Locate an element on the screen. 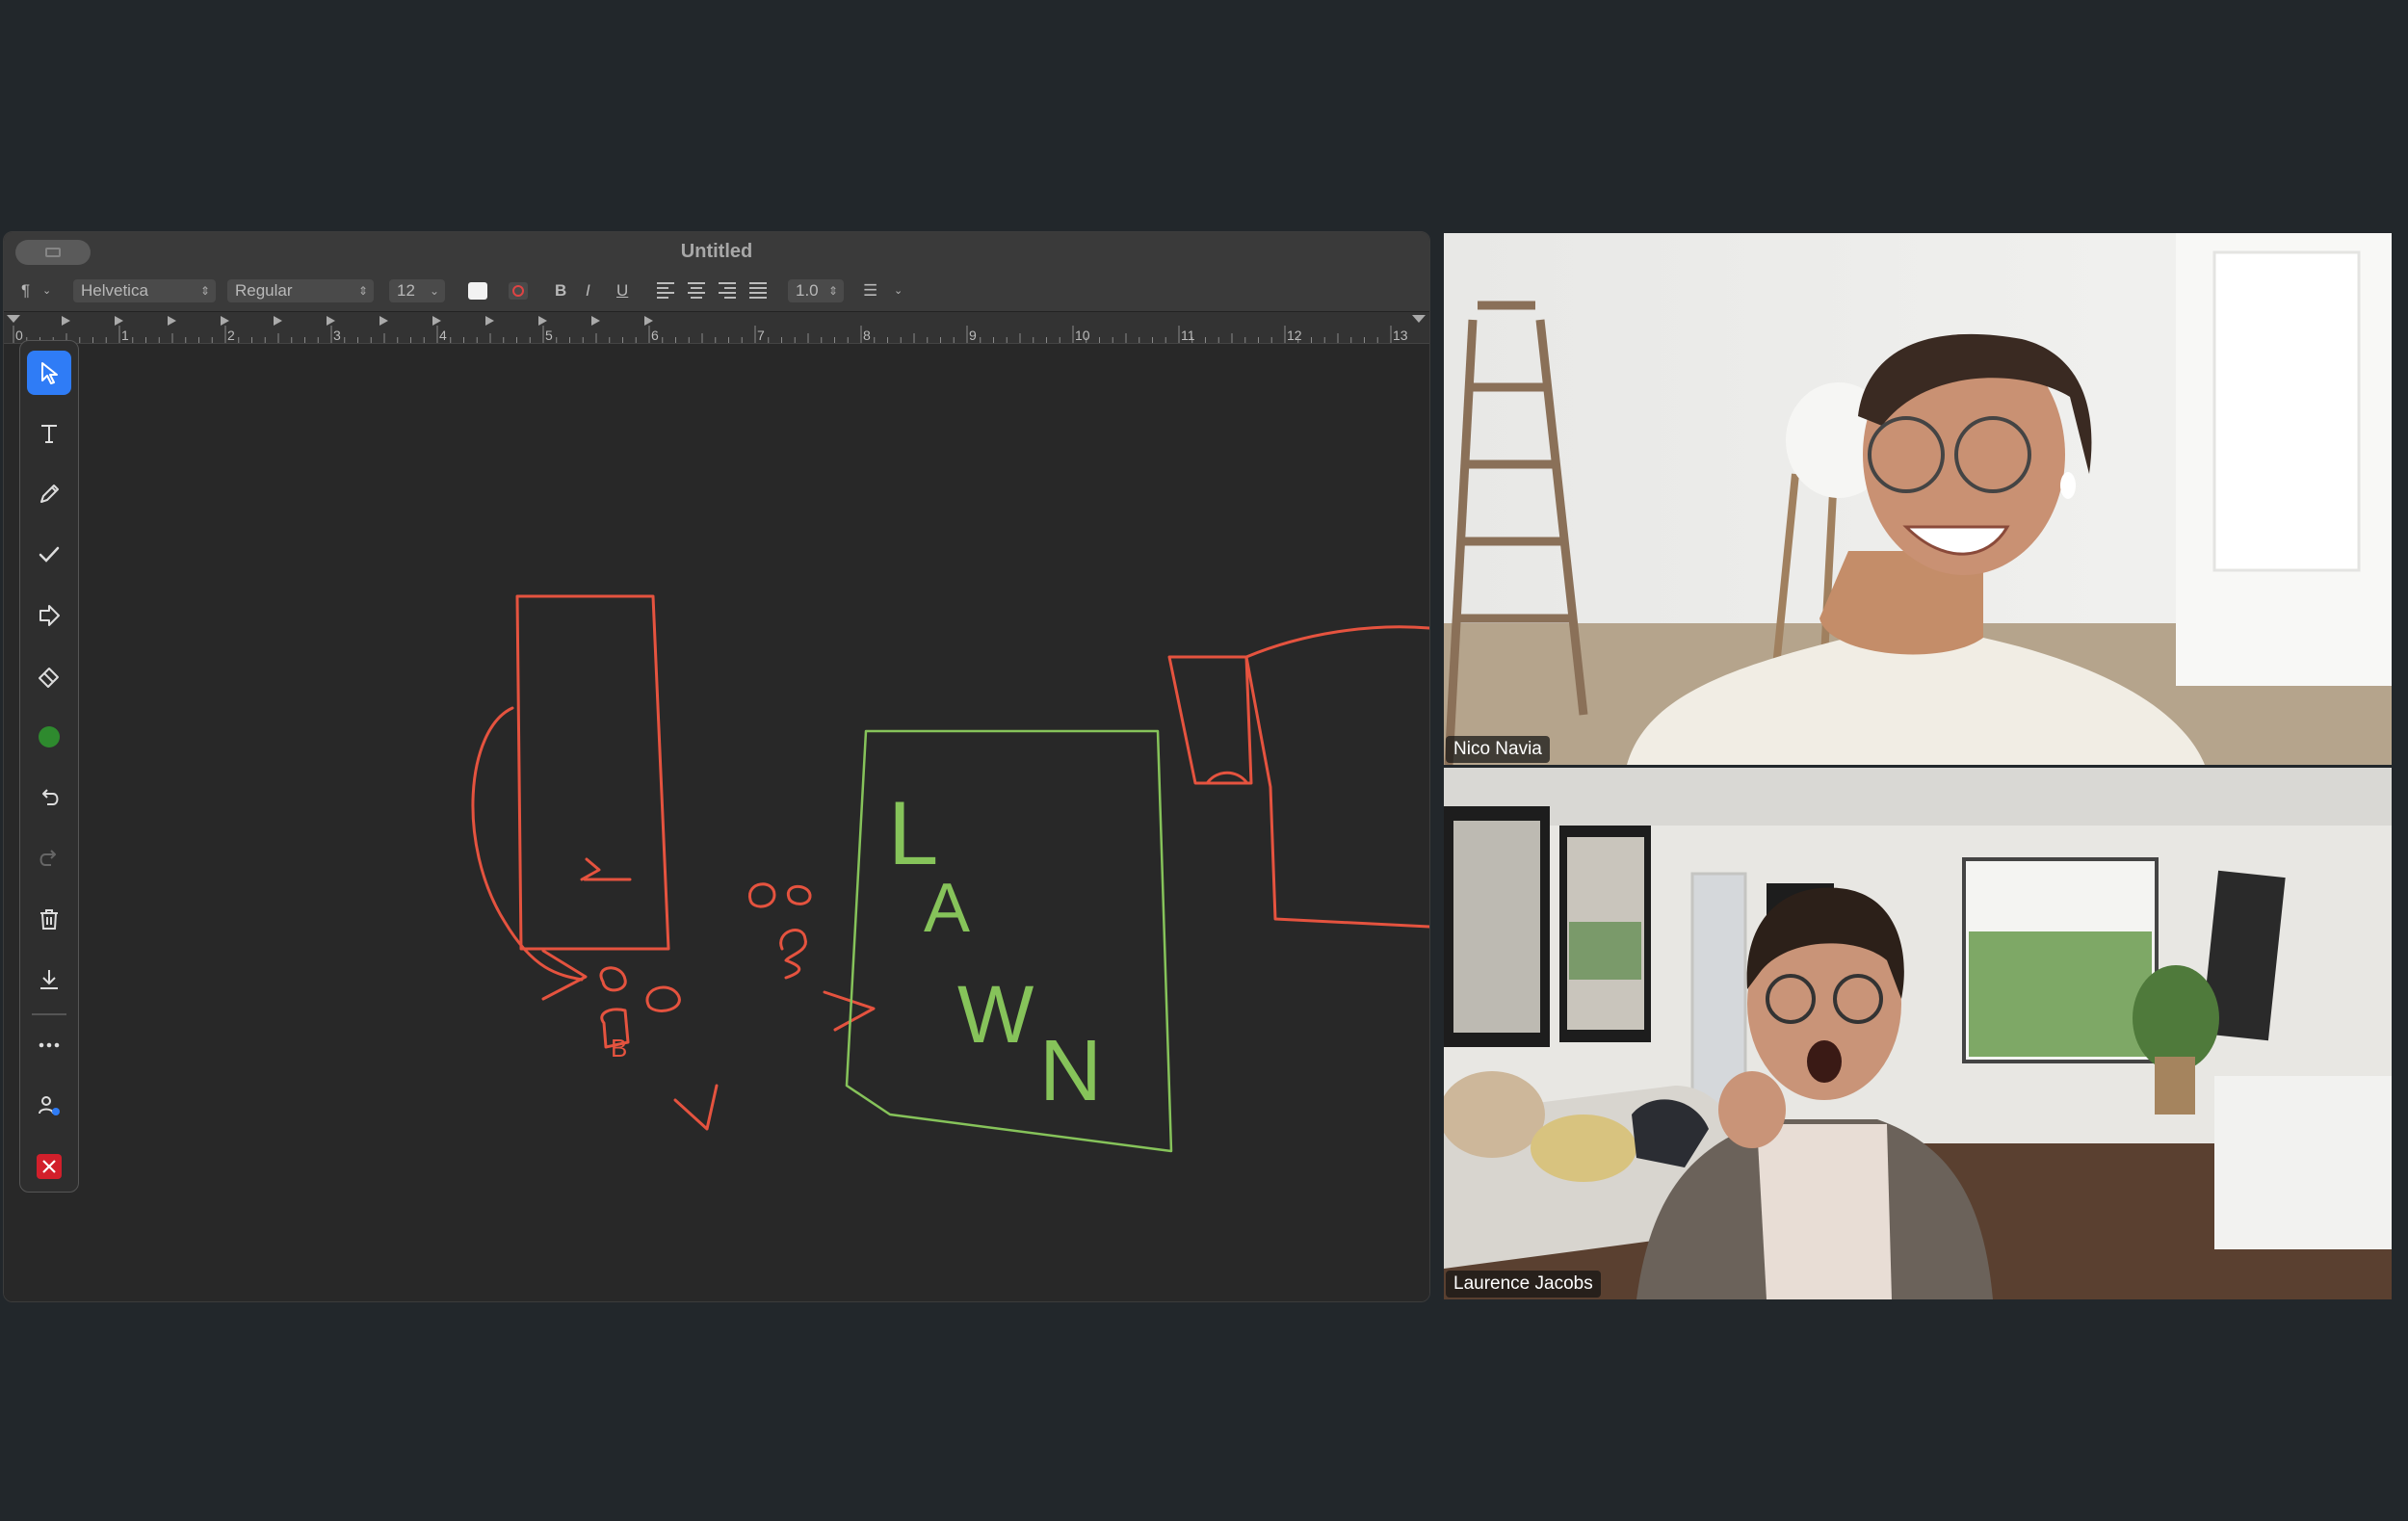  trash-icon is located at coordinates (49, 919).